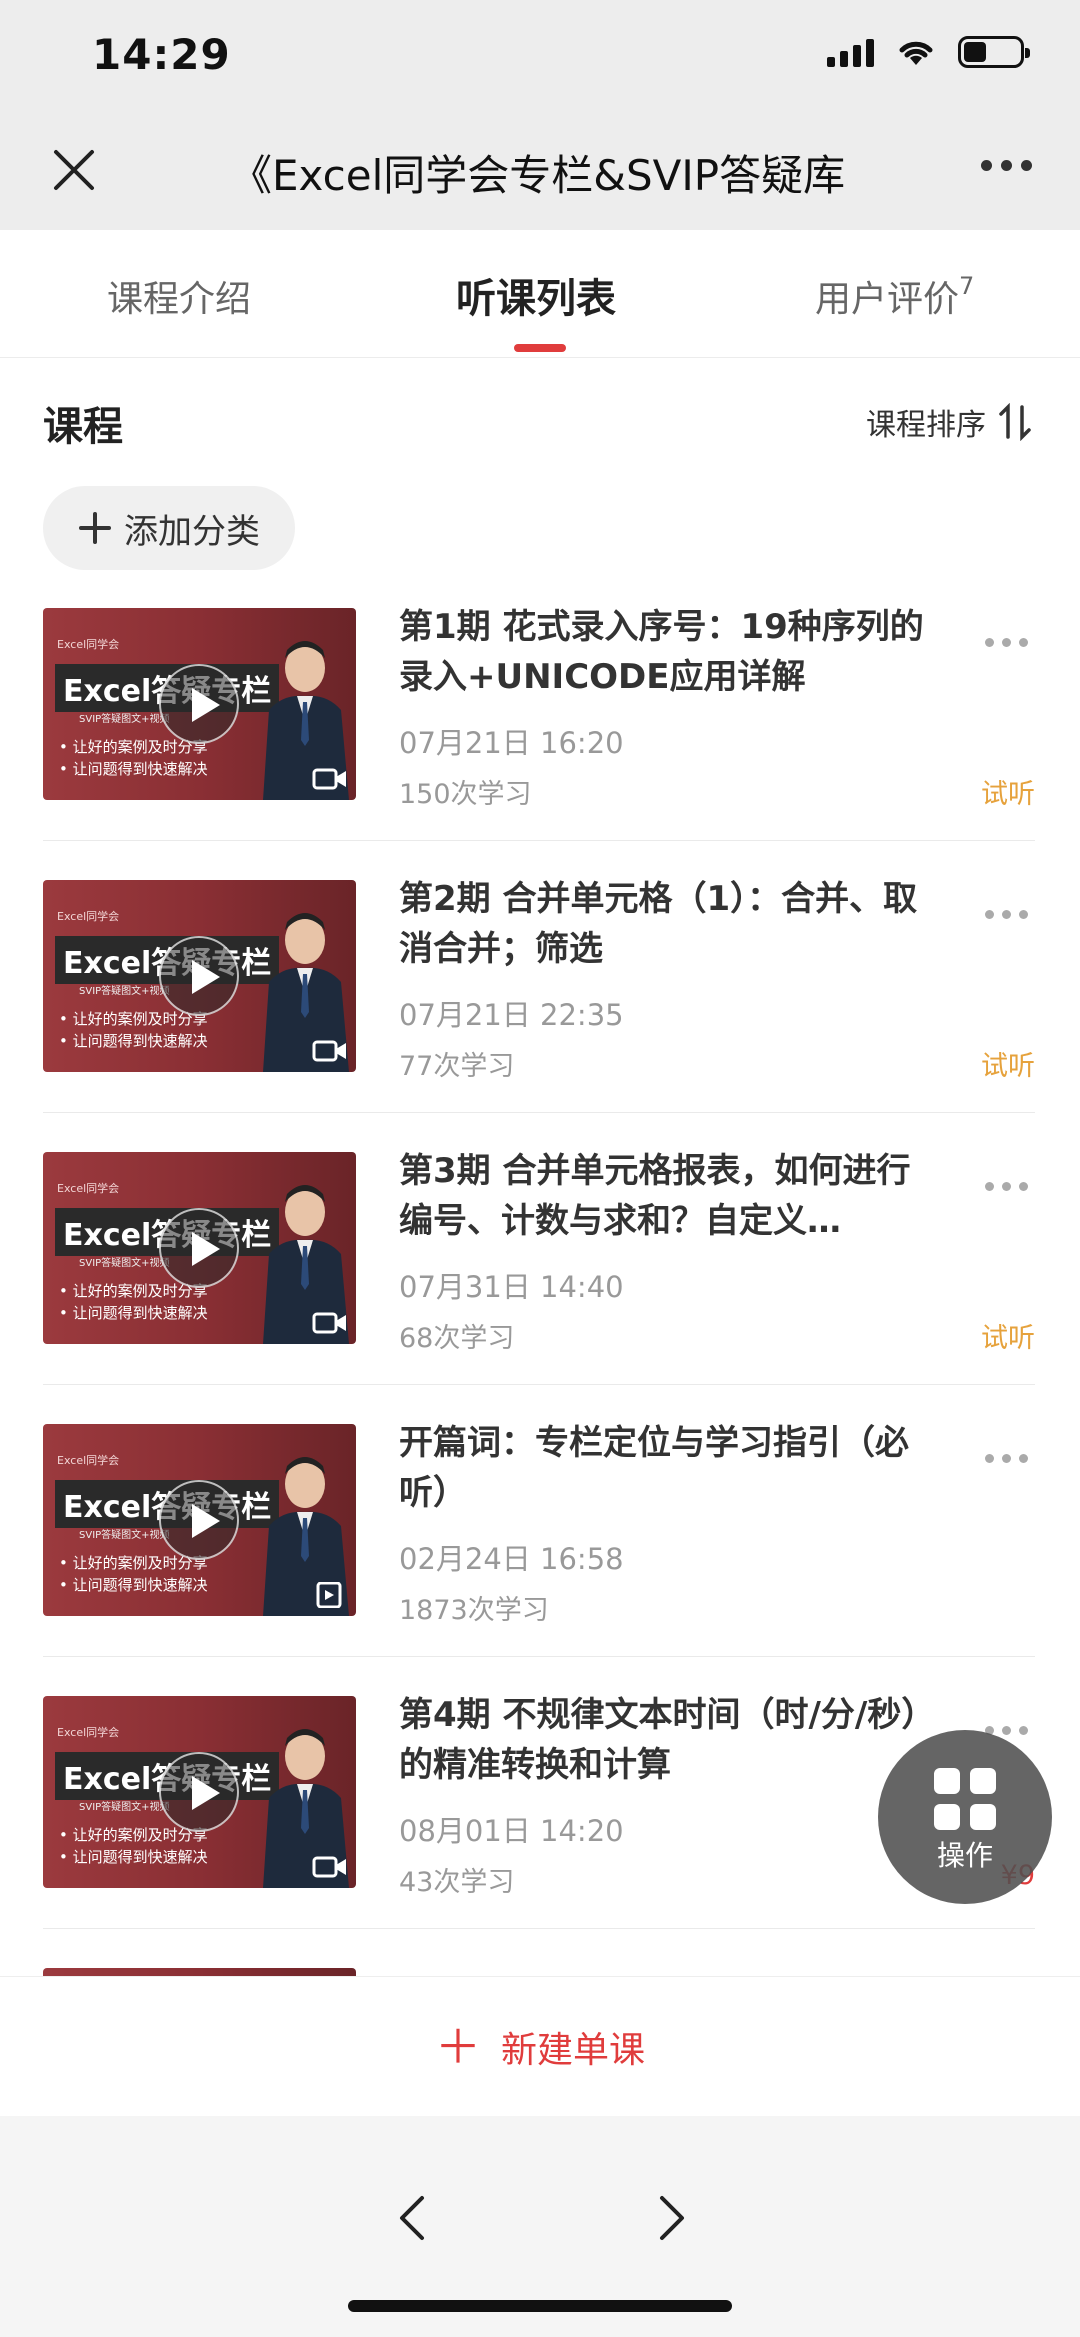 Image resolution: width=1080 pixels, height=2337 pixels. I want to click on close-icon, so click(74, 170).